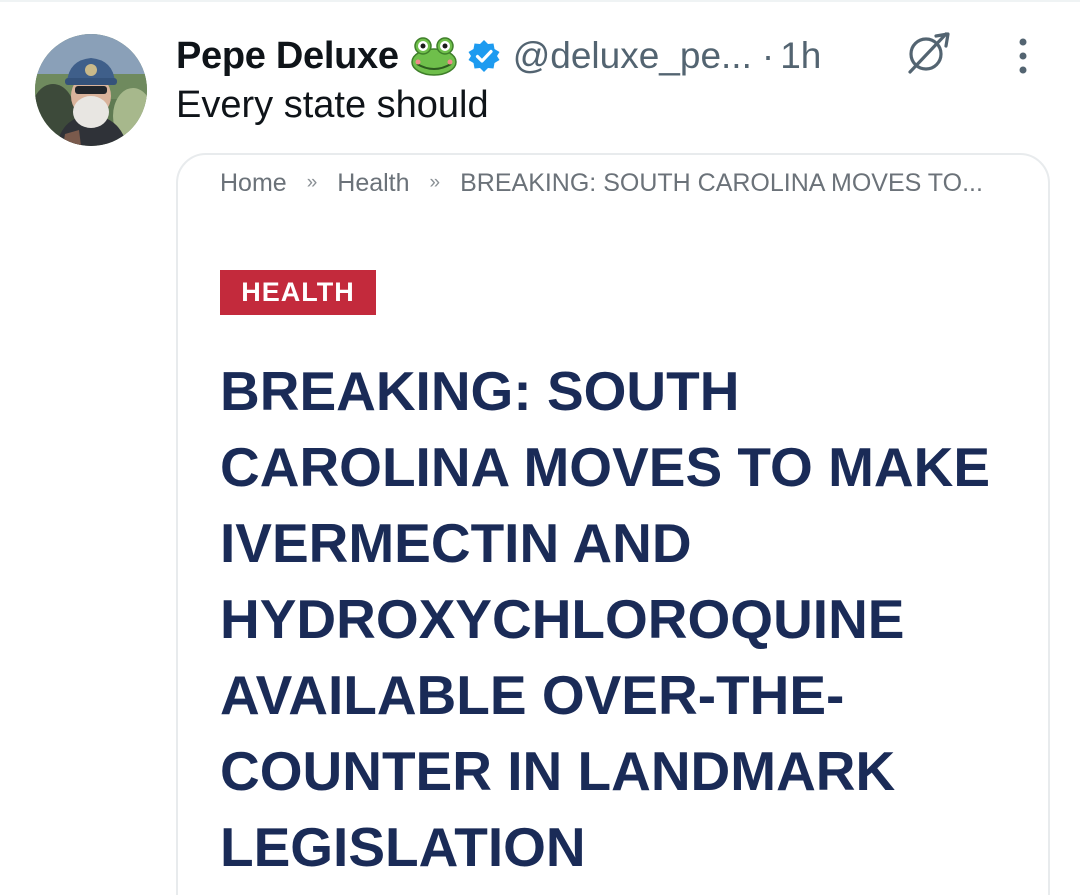 Image resolution: width=1080 pixels, height=895 pixels. I want to click on avatar, so click(91, 90).